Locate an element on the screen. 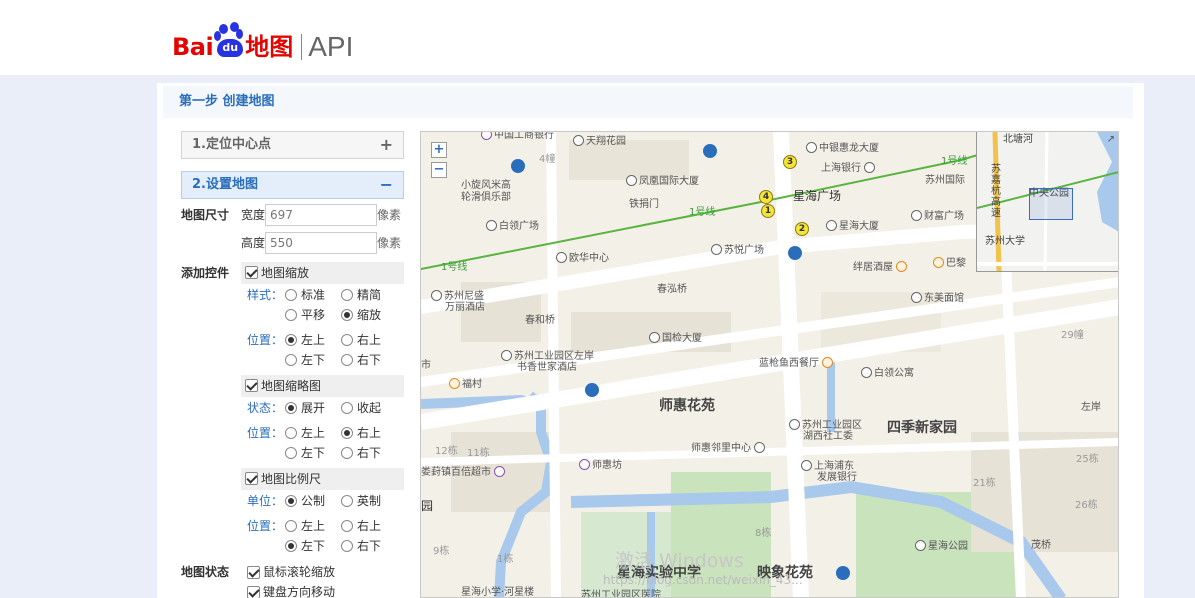  ov-pos-bl-label: 左下 is located at coordinates (313, 453).